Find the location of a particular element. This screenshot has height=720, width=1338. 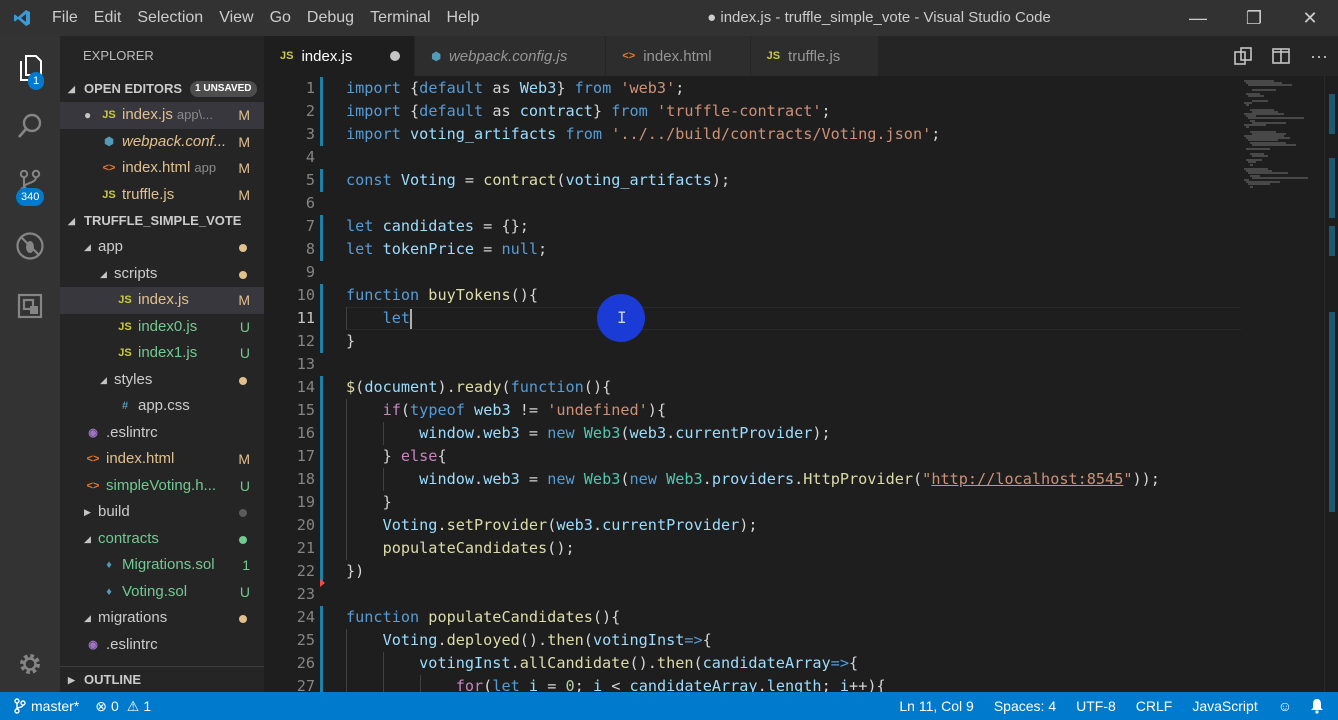

code-token: 'truffle-contract' is located at coordinates (739, 111).